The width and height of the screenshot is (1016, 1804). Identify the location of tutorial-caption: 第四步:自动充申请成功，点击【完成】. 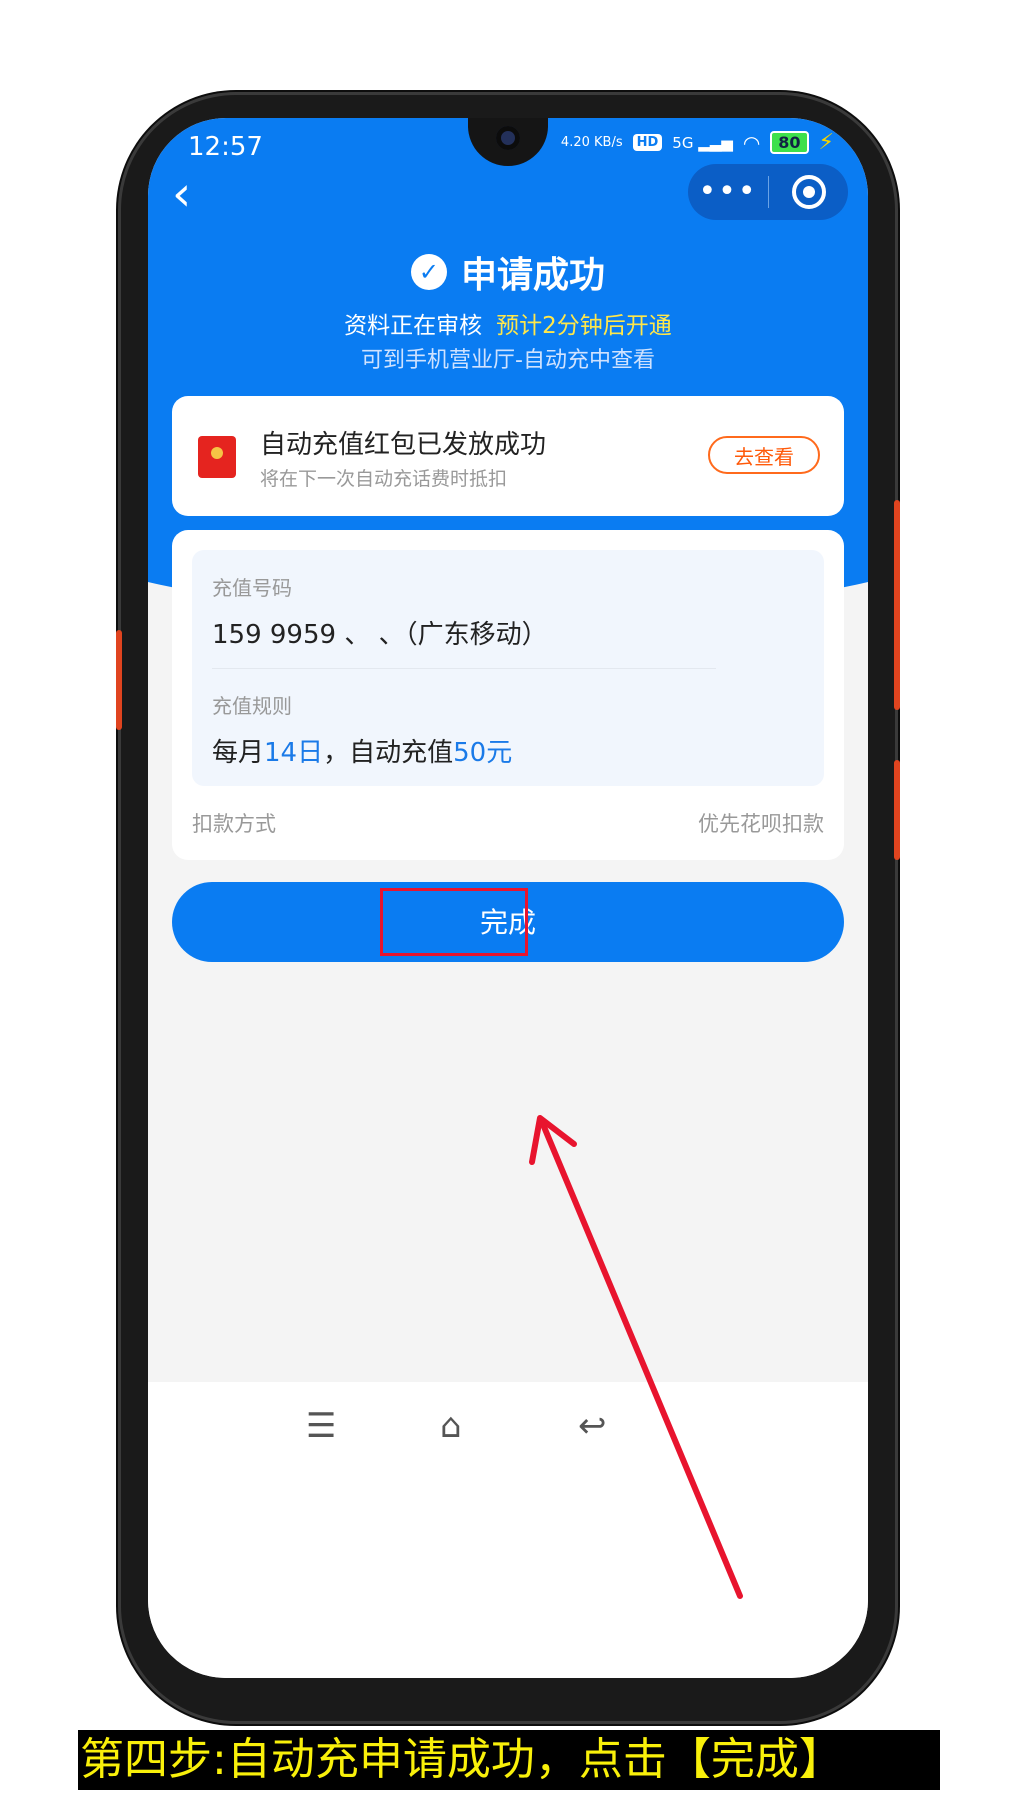
(509, 1760).